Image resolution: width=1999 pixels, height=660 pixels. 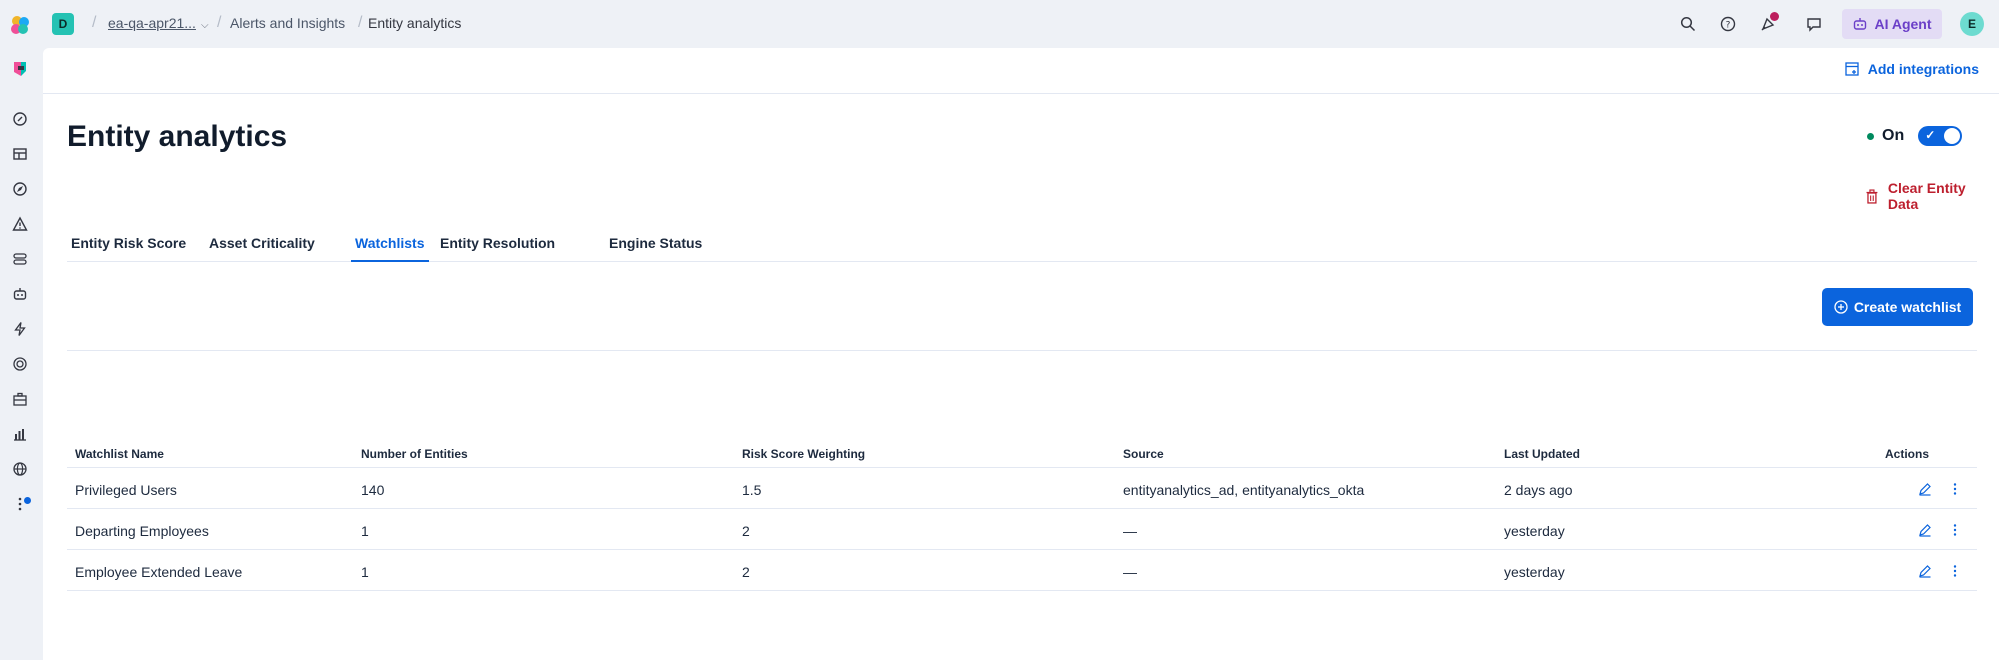 What do you see at coordinates (1870, 136) in the screenshot?
I see `status-dot` at bounding box center [1870, 136].